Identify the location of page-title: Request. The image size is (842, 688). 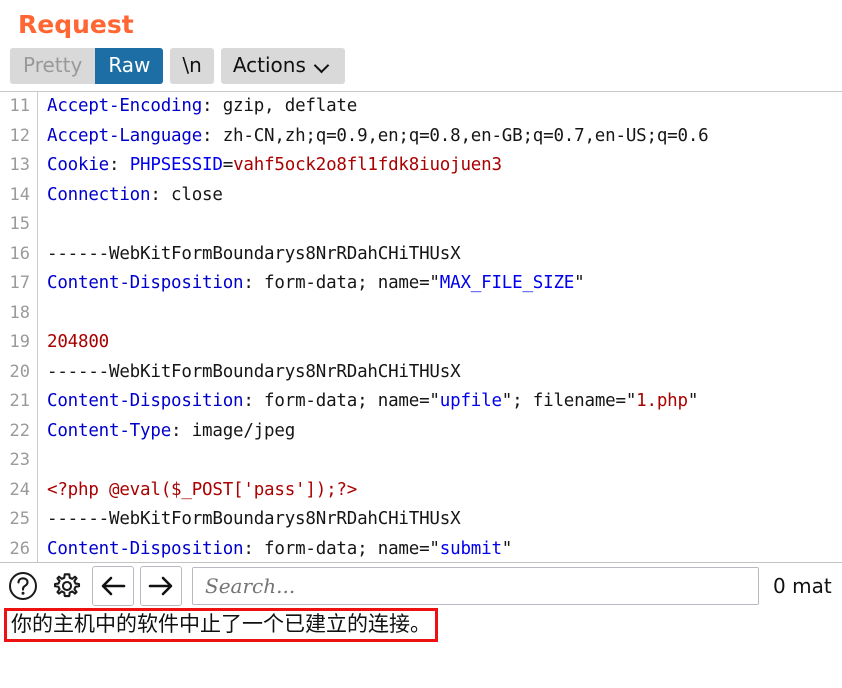
(76, 24).